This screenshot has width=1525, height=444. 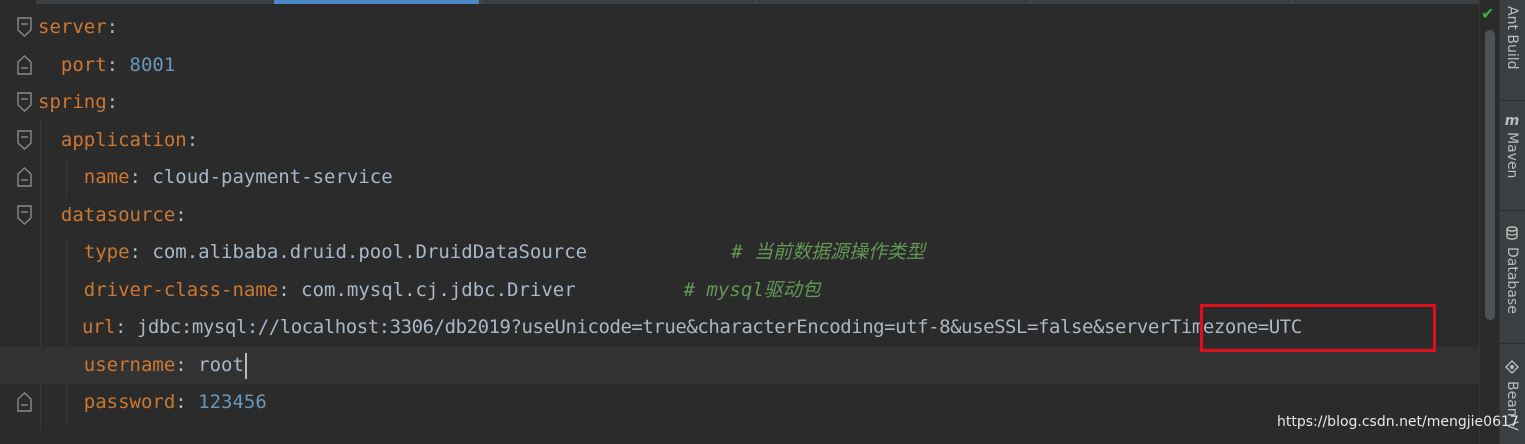 I want to click on code-line: spring:, so click(x=78, y=102).